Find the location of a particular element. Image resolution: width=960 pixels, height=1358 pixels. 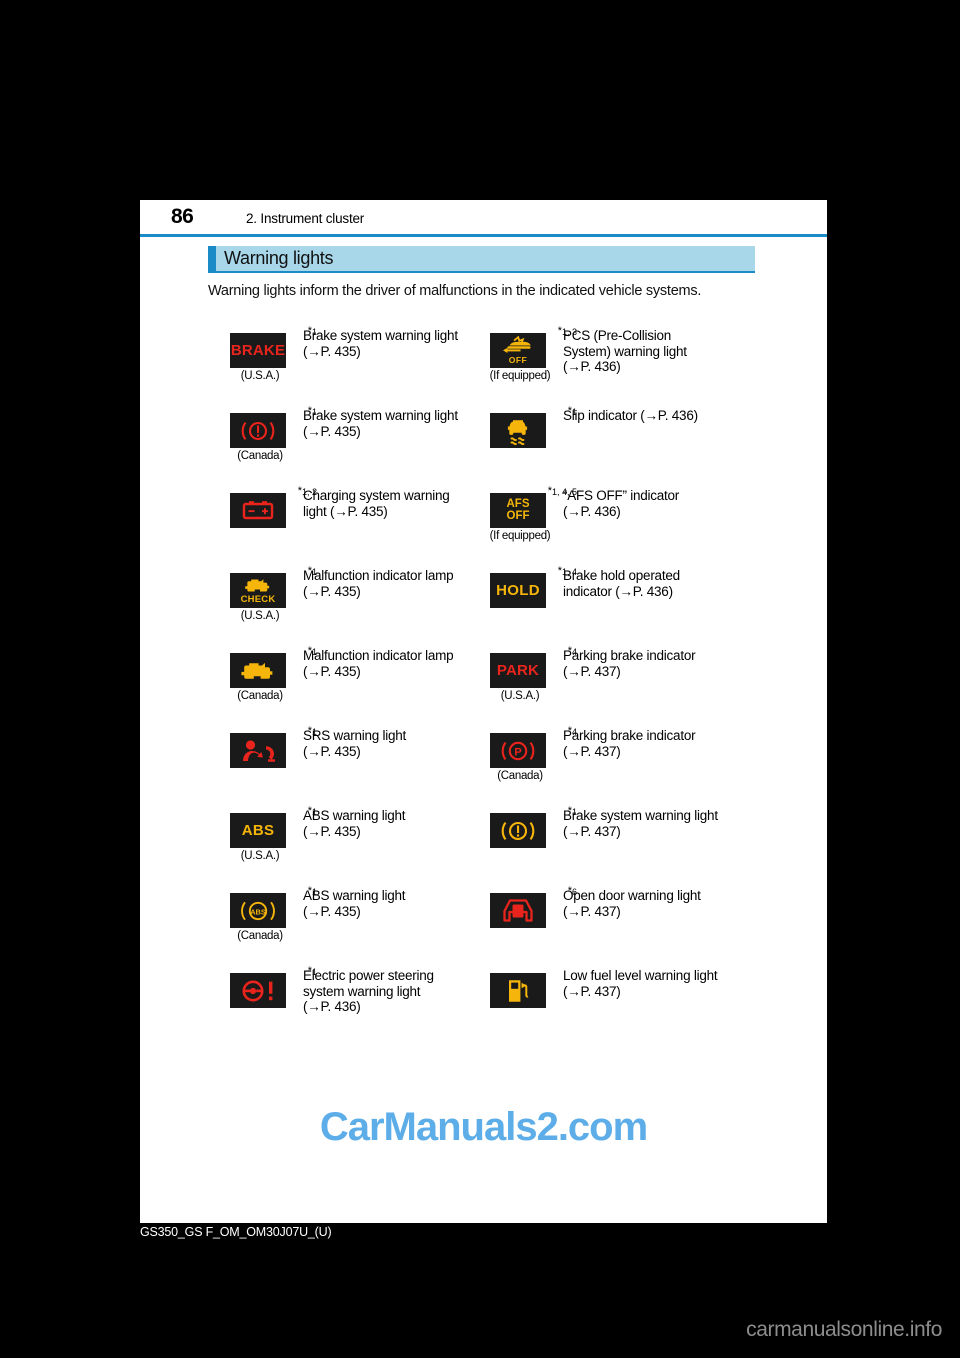

section-heading-label: Warning lights is located at coordinates (279, 258).